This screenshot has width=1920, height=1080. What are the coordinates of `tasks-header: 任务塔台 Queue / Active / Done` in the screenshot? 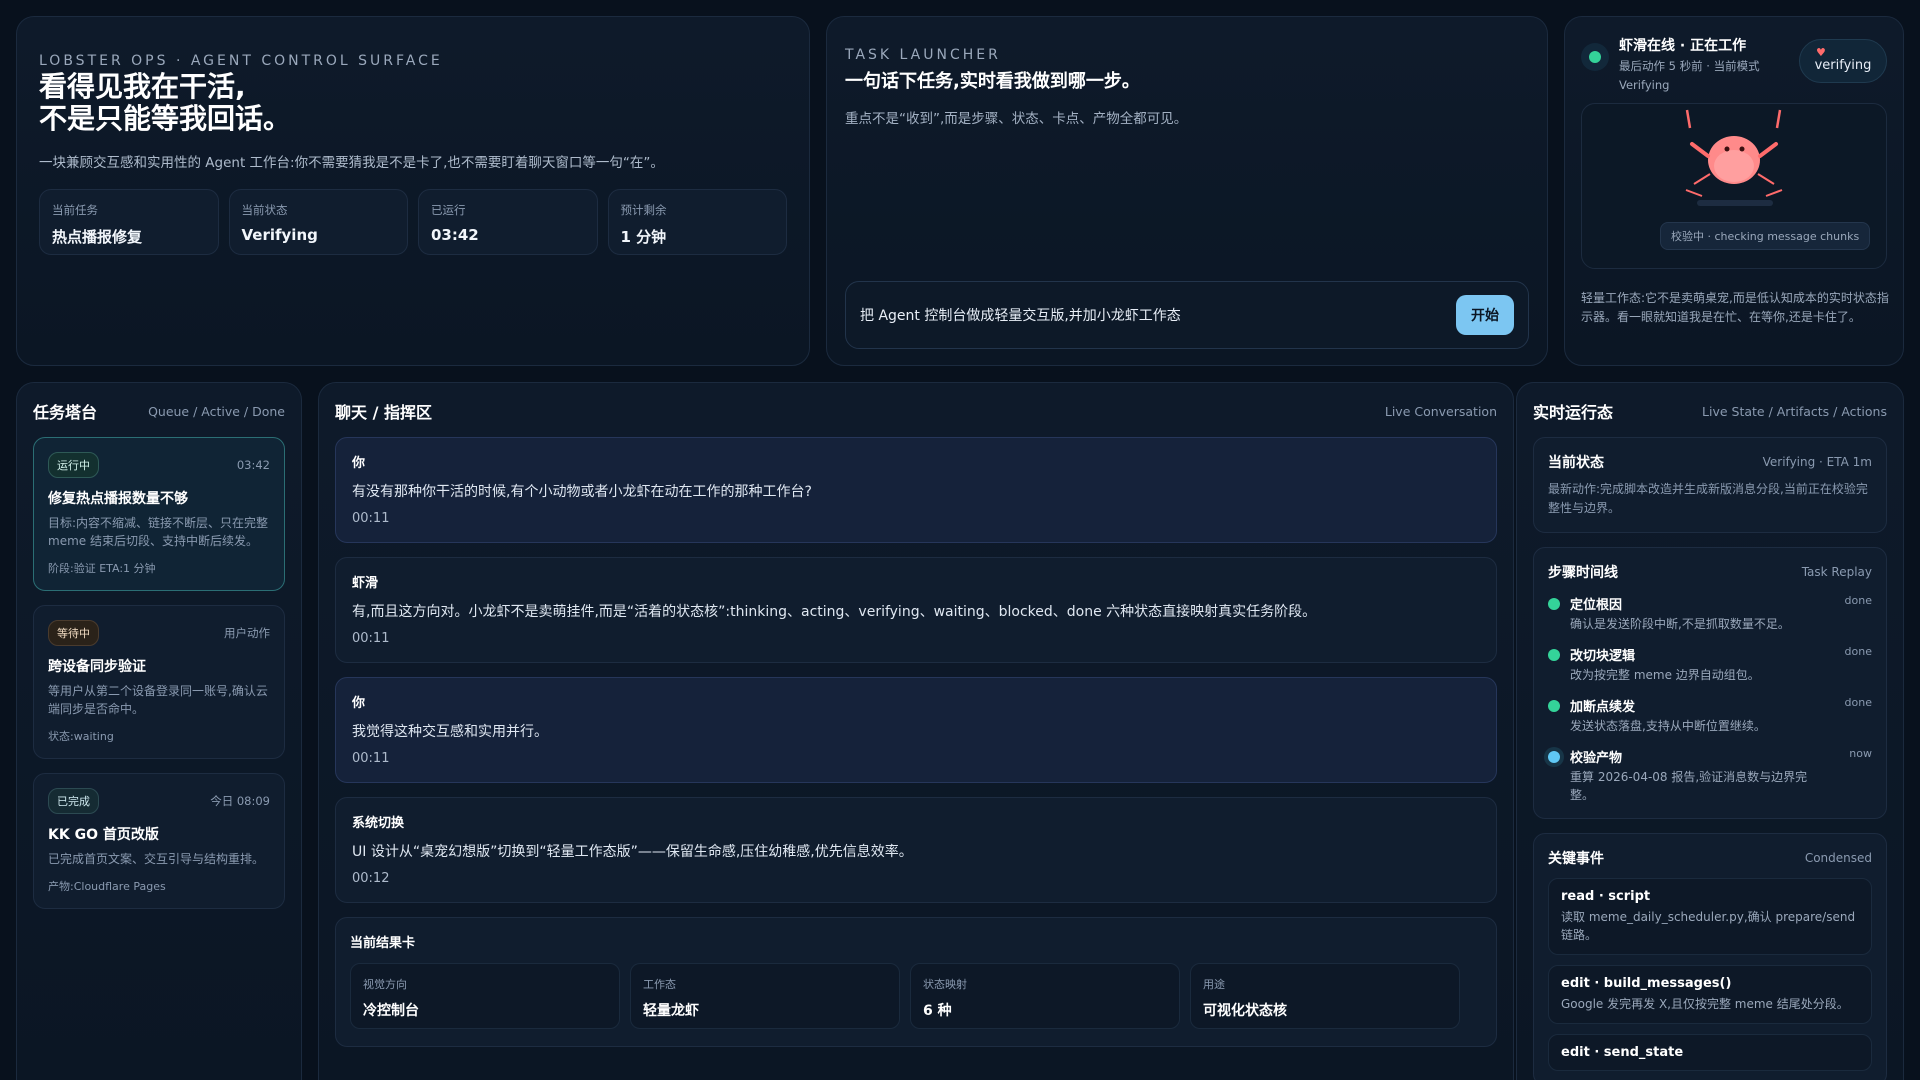 It's located at (159, 411).